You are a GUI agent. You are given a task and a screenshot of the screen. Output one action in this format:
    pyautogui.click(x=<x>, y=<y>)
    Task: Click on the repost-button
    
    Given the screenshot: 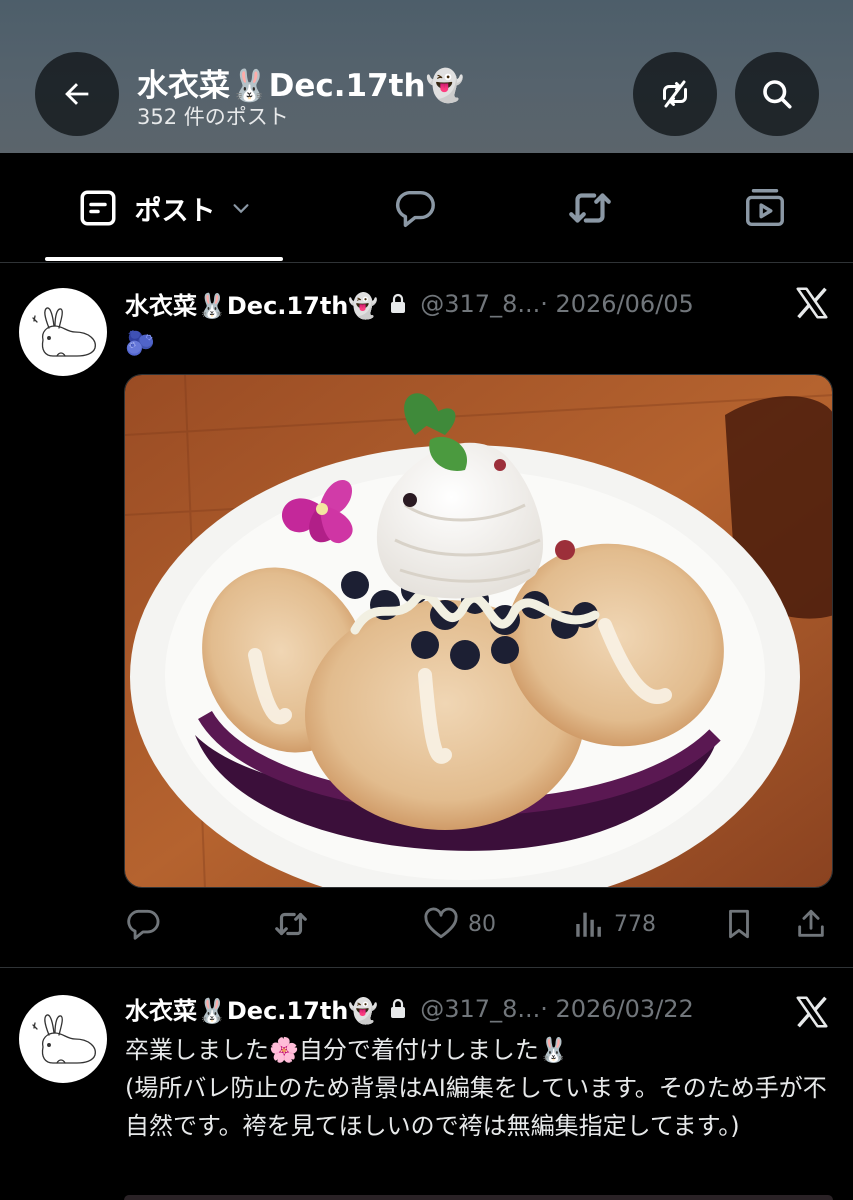 What is the action you would take?
    pyautogui.click(x=295, y=924)
    